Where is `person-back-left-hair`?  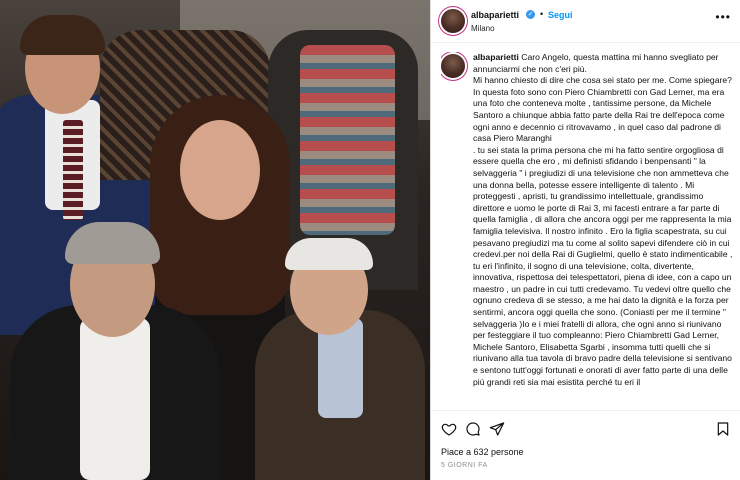
person-back-left-hair is located at coordinates (62, 35).